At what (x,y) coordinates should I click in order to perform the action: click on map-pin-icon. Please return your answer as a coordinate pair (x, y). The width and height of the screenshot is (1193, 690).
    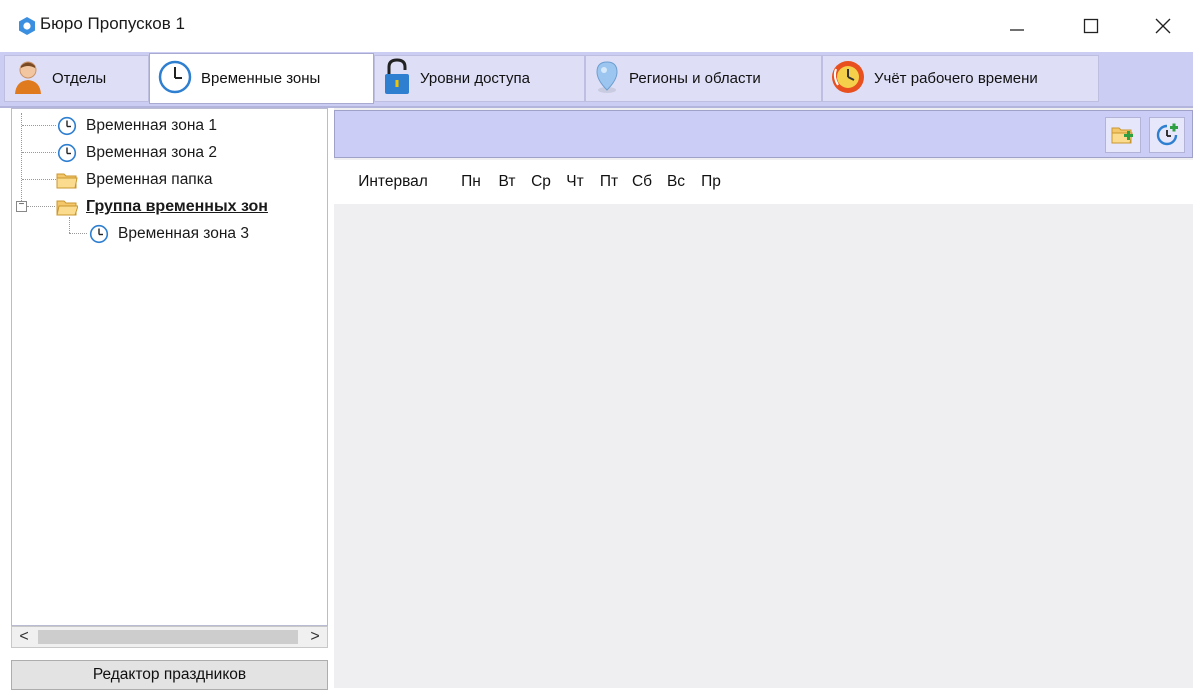
    Looking at the image, I should click on (607, 79).